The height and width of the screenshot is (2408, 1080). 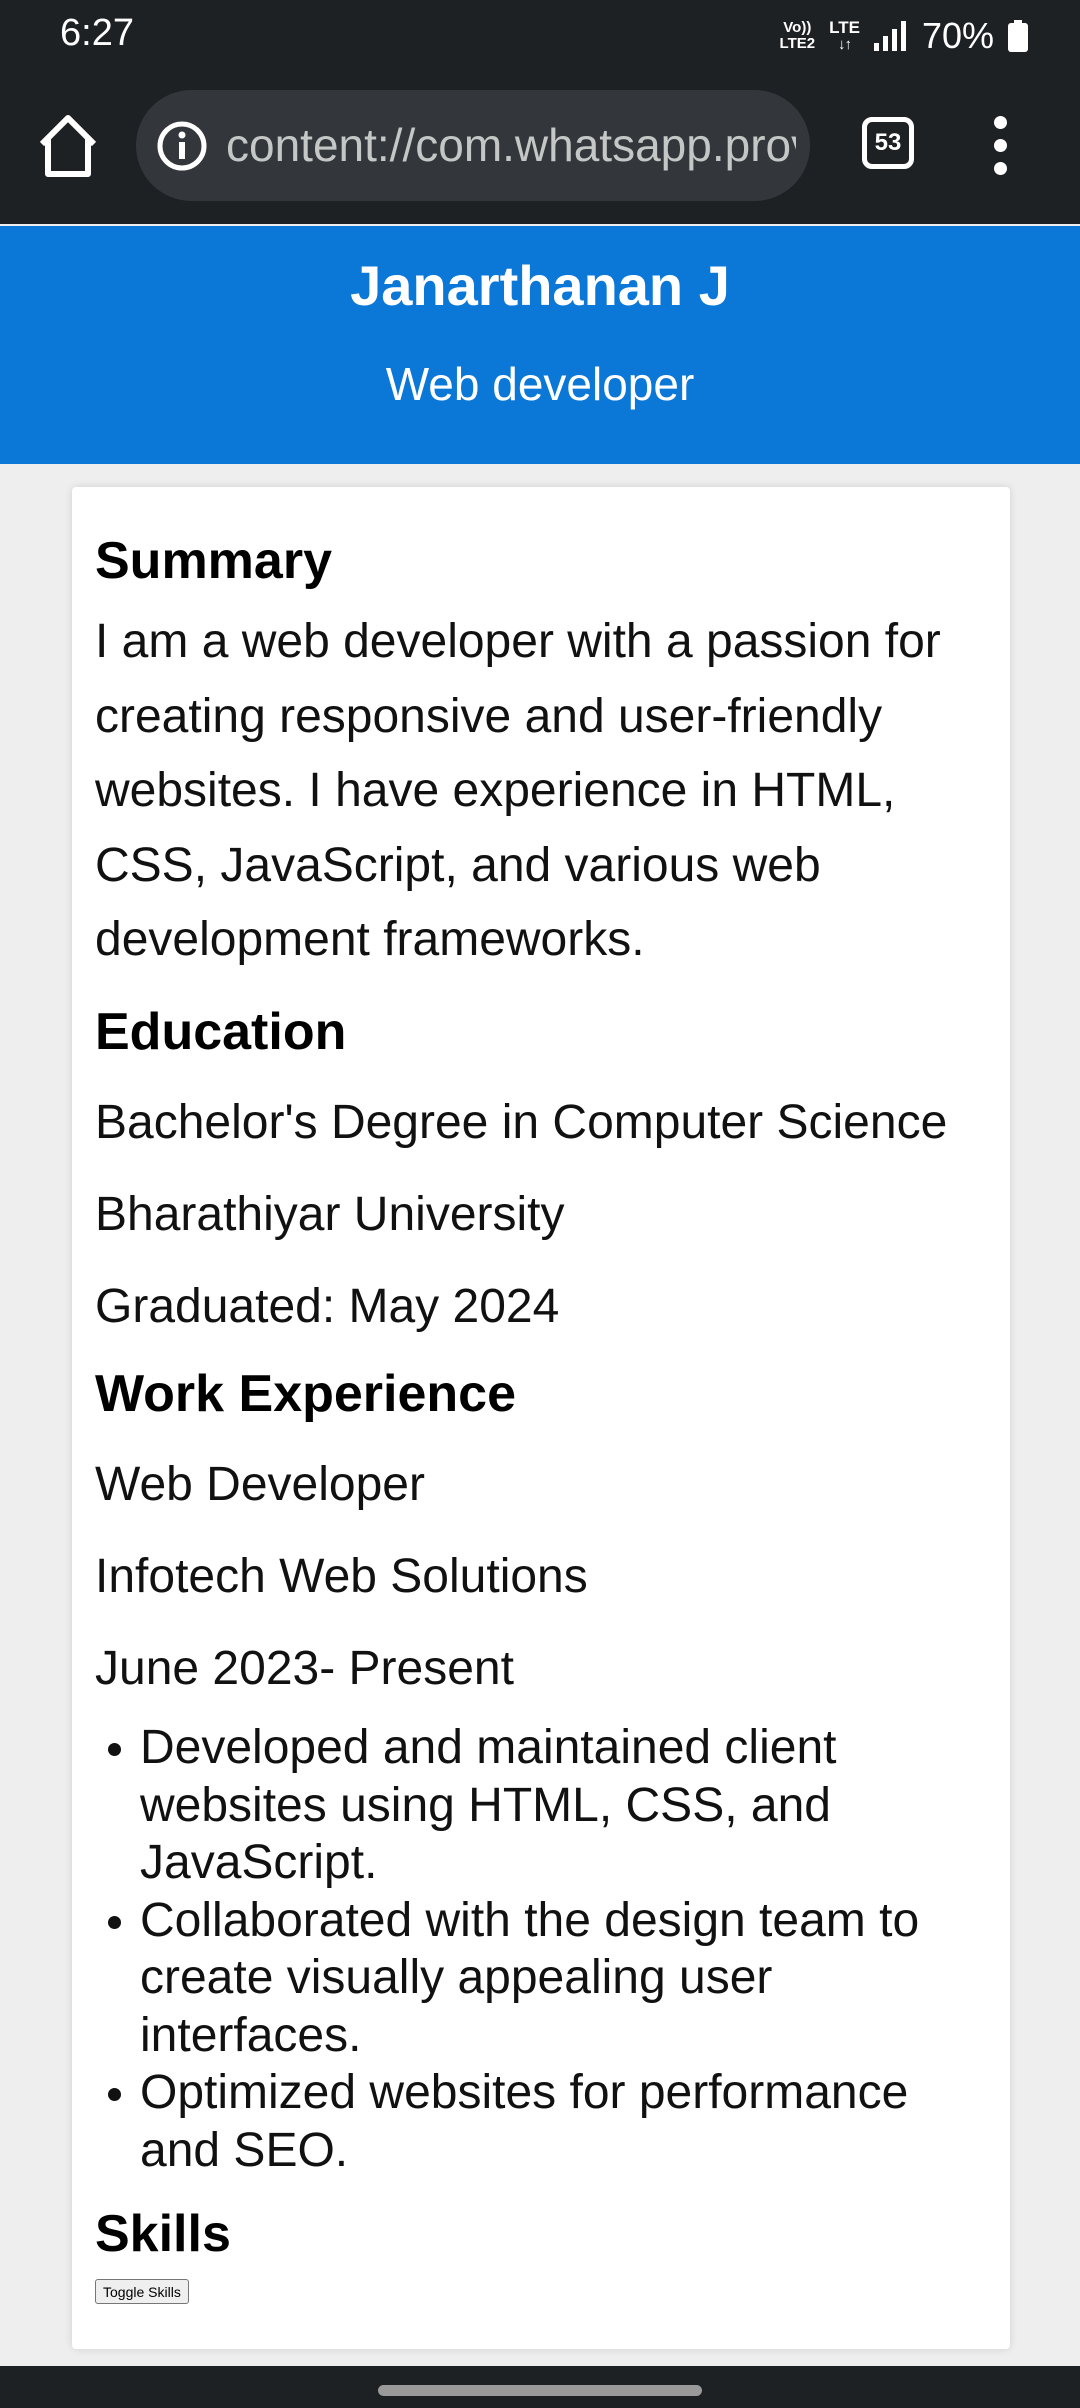 I want to click on experience-heading: Work Experience, so click(x=306, y=1394).